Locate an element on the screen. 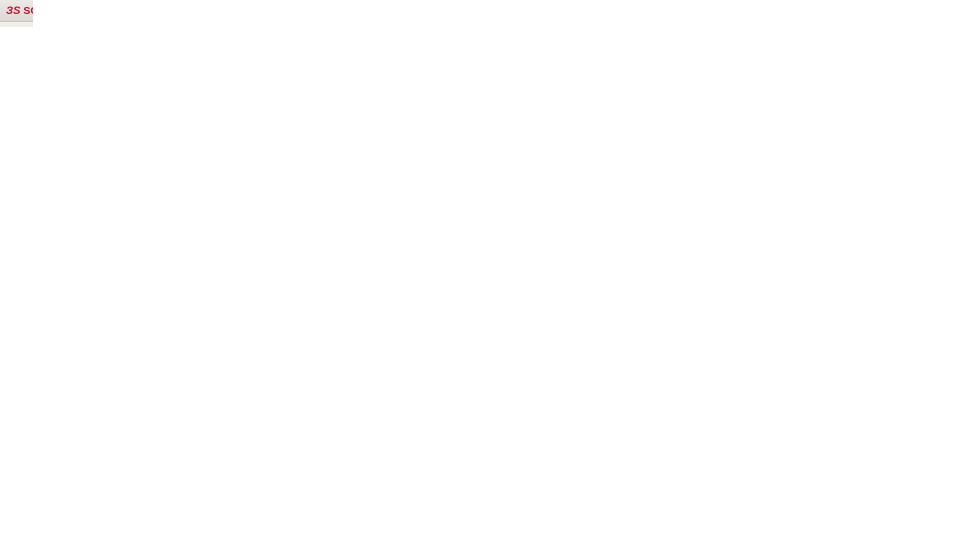  app-logo-text: SOLIDWORKS Connected is located at coordinates (28, 10).